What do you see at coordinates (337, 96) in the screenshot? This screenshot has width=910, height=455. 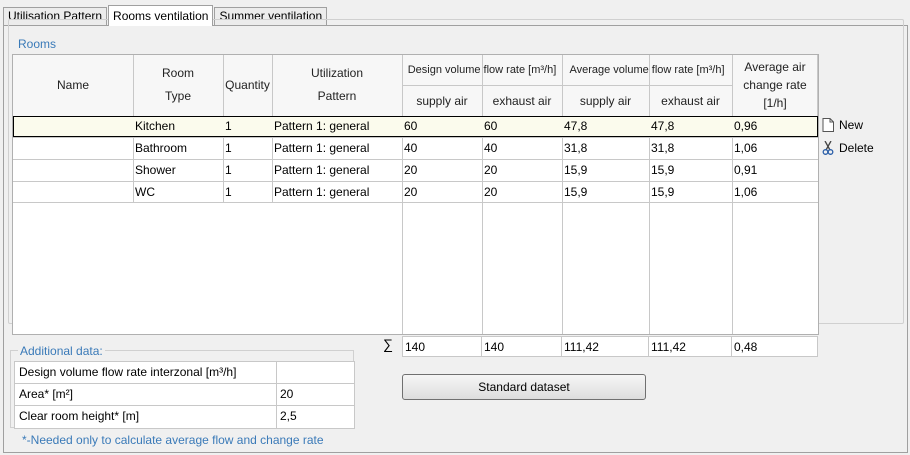 I see `header-utilization-line2: Pattern` at bounding box center [337, 96].